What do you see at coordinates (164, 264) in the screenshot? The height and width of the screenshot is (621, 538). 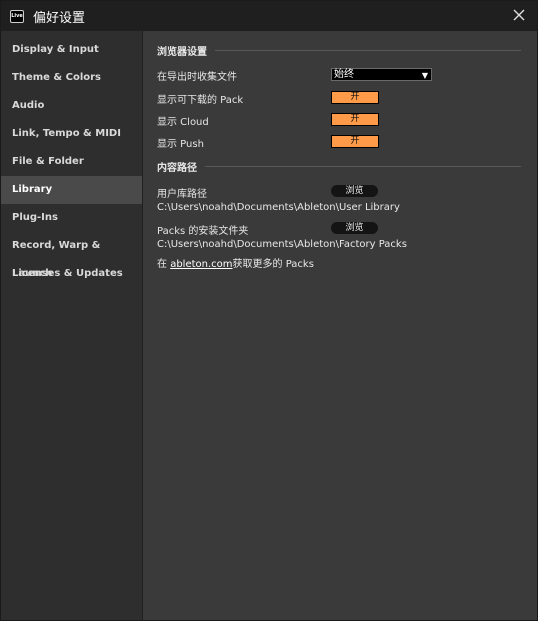 I see `more-packs-prefix: 在` at bounding box center [164, 264].